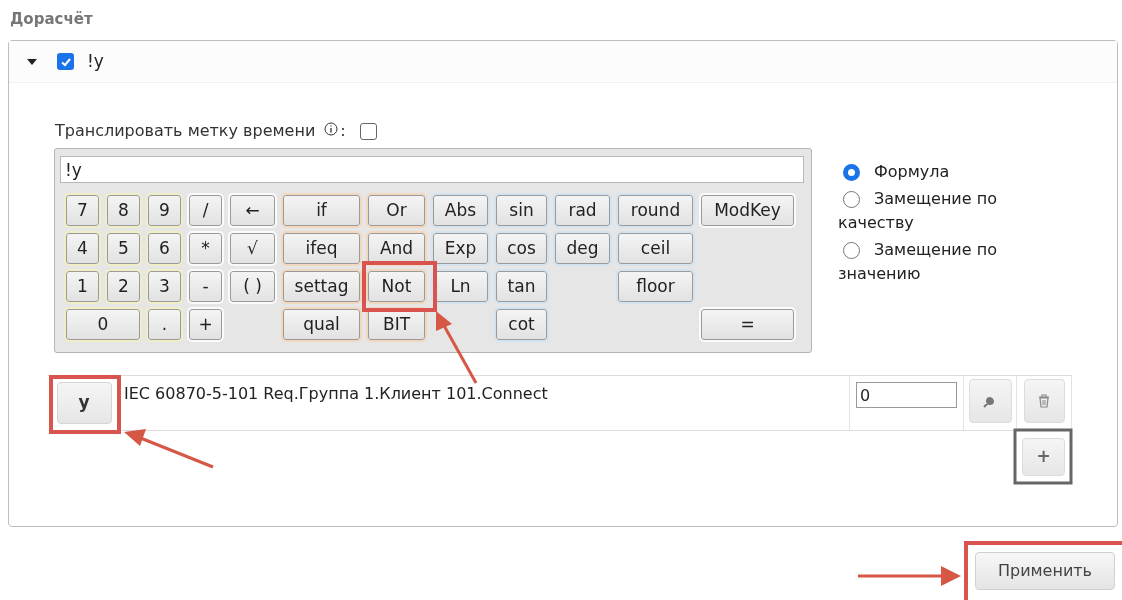 Image resolution: width=1122 pixels, height=600 pixels. I want to click on key-button: Or, so click(396, 210).